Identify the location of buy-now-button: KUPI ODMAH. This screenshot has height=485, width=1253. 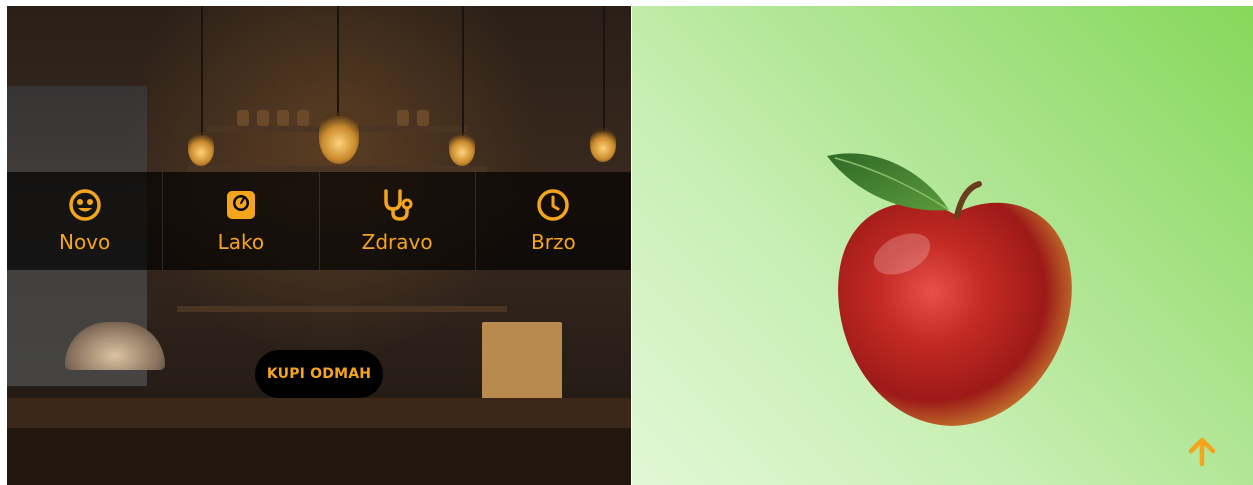
(319, 374).